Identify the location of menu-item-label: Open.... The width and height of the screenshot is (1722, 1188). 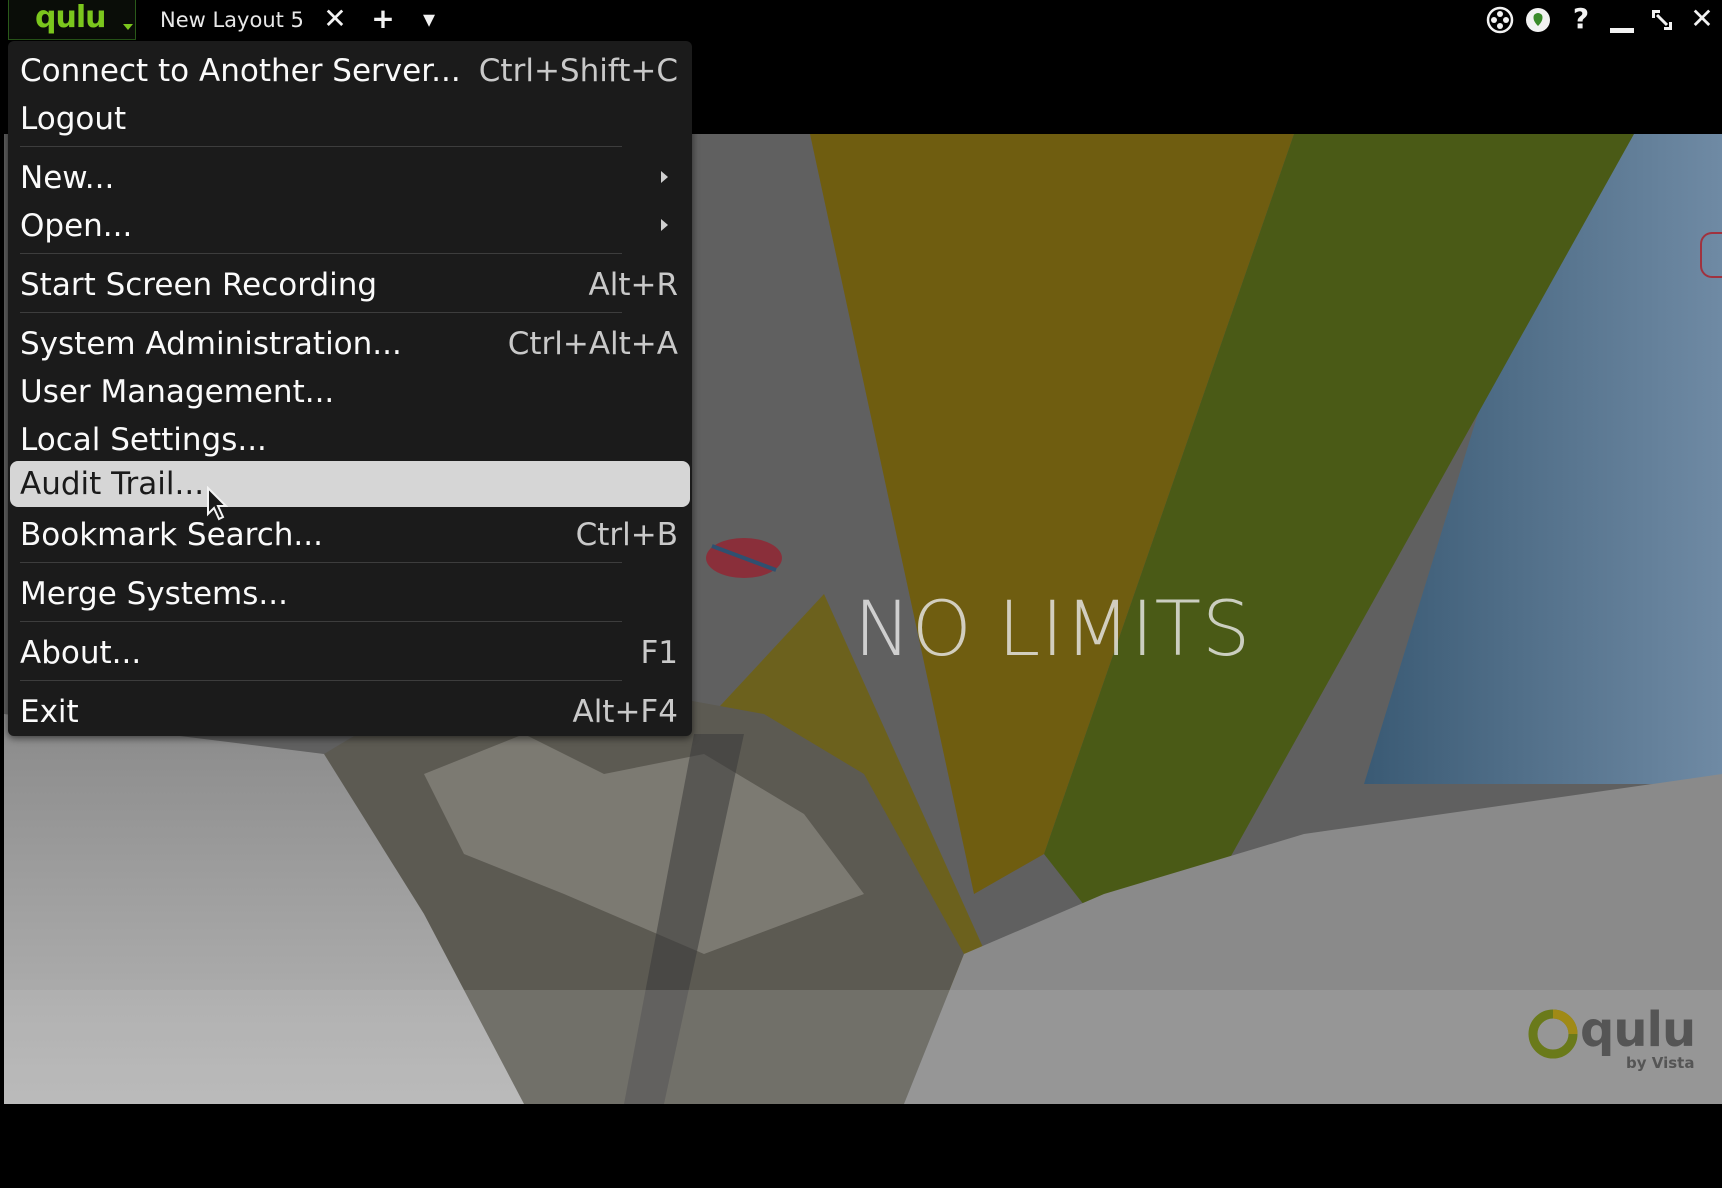
(76, 226).